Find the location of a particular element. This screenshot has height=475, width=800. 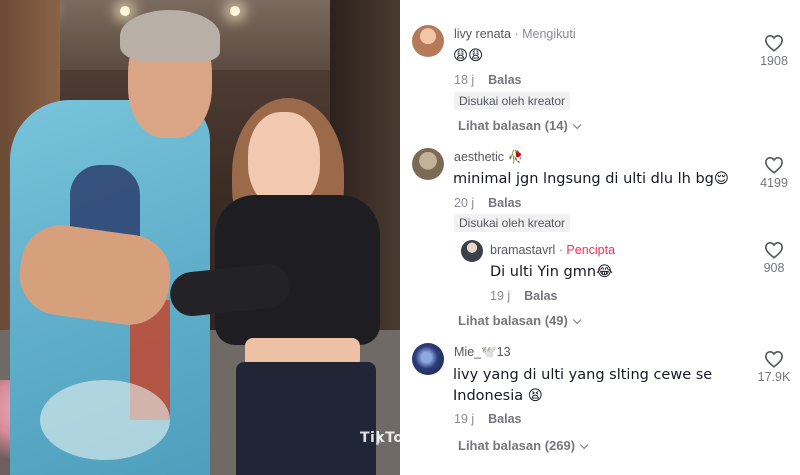

comment-text: minimal jgn lngsung di ulti dlu lh bg😌 is located at coordinates (591, 179).